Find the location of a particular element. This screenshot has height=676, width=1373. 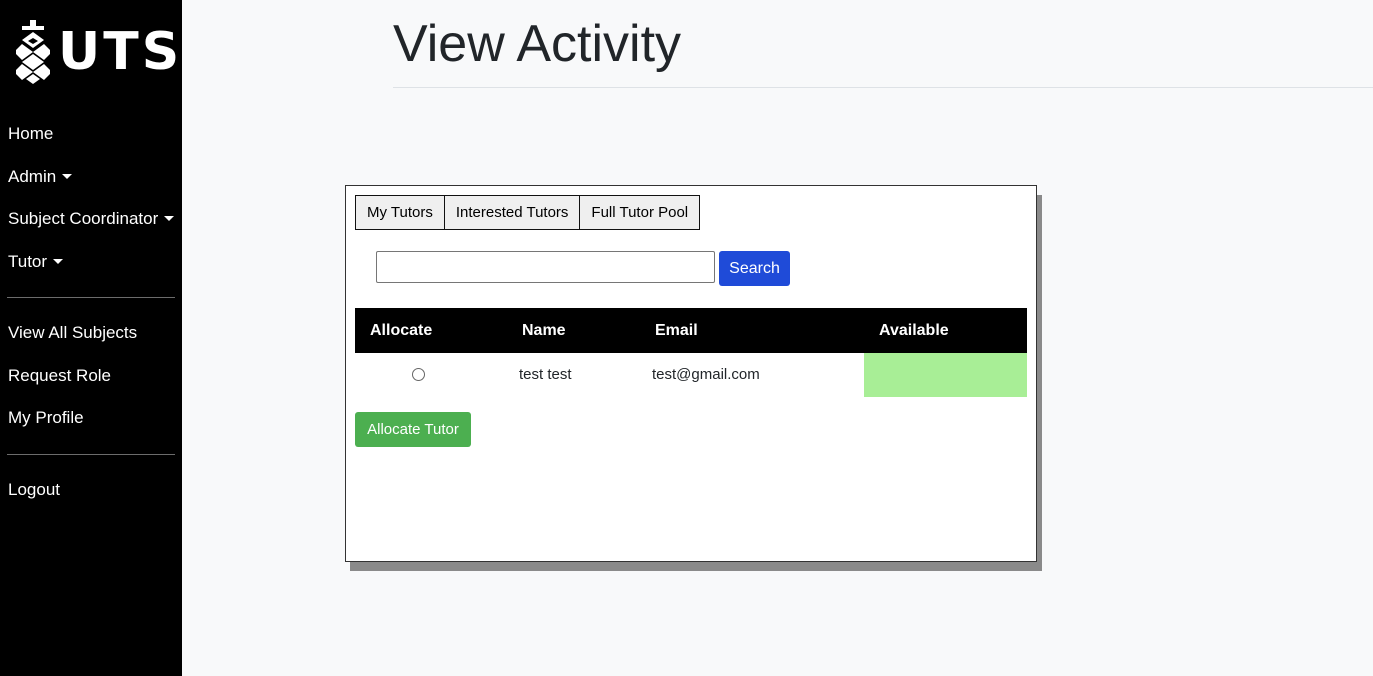

title-divider is located at coordinates (883, 87).